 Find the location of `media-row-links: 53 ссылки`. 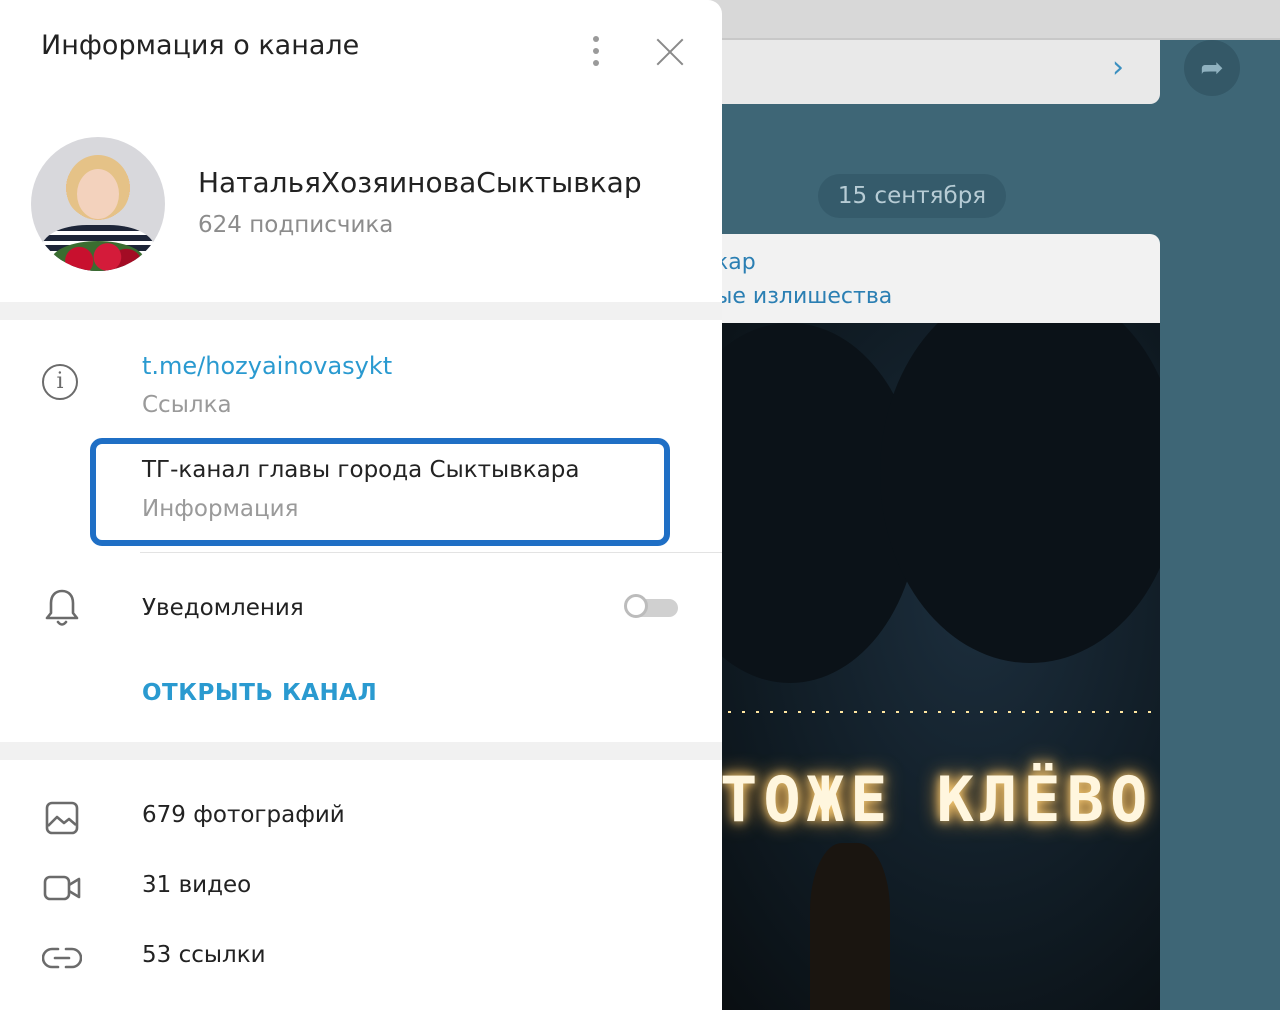

media-row-links: 53 ссылки is located at coordinates (361, 958).